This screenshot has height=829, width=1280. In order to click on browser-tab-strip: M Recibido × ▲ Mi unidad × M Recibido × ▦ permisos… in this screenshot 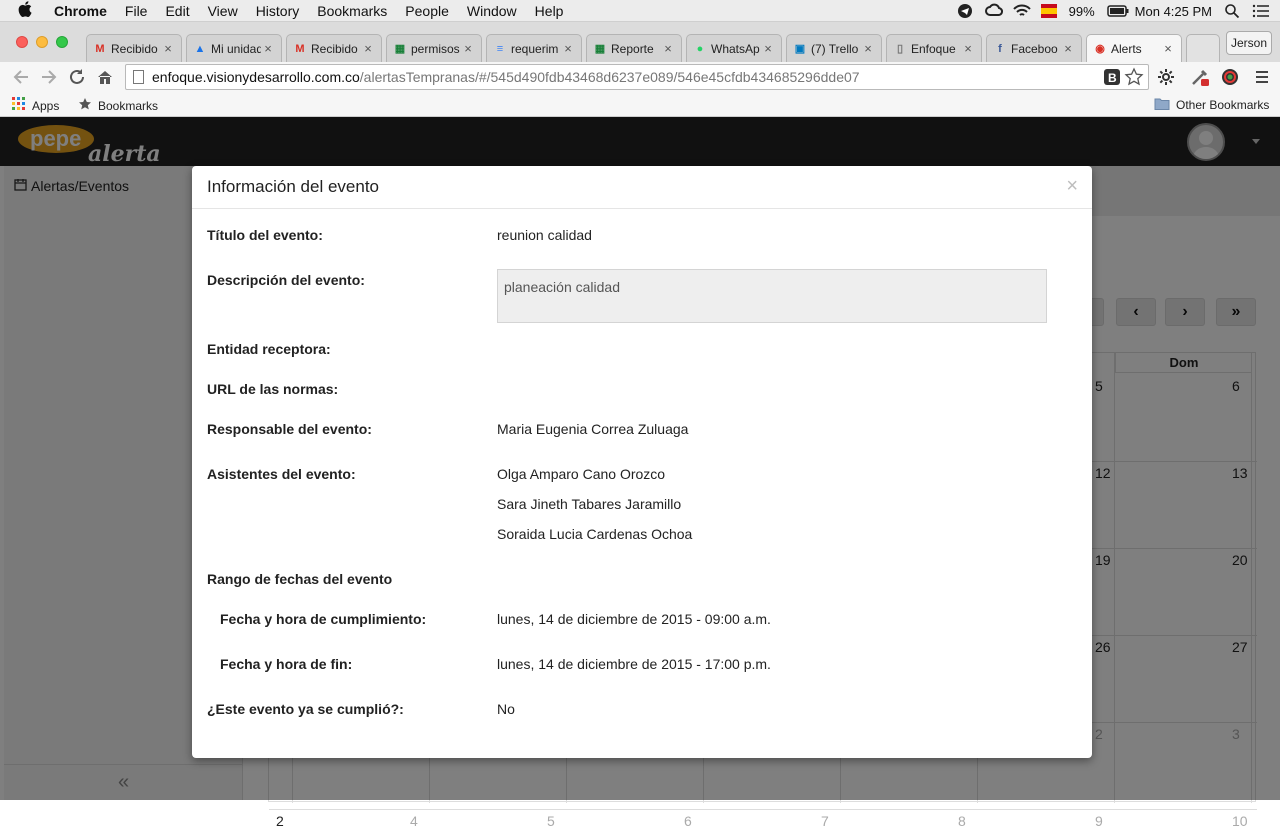, I will do `click(640, 42)`.